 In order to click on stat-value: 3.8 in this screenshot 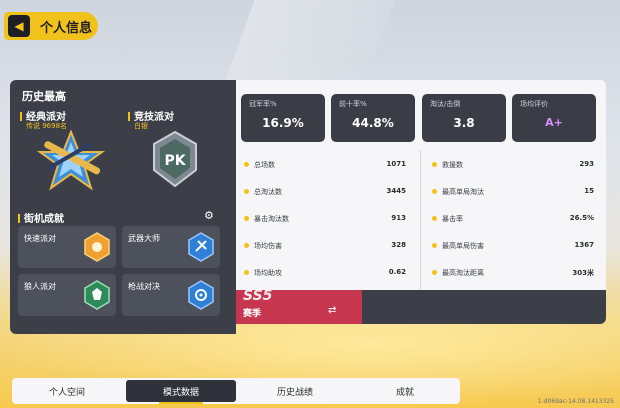, I will do `click(464, 123)`.